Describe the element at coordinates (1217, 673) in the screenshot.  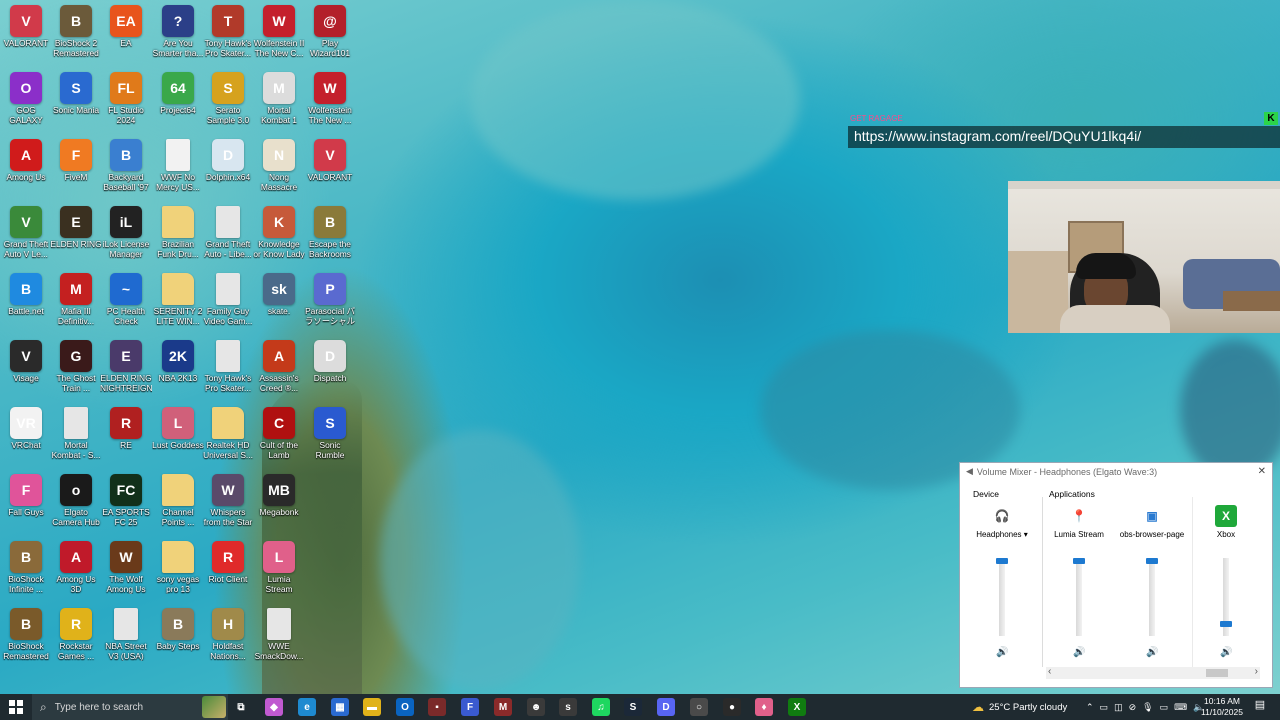
I see `scrollbar-thumb` at that location.